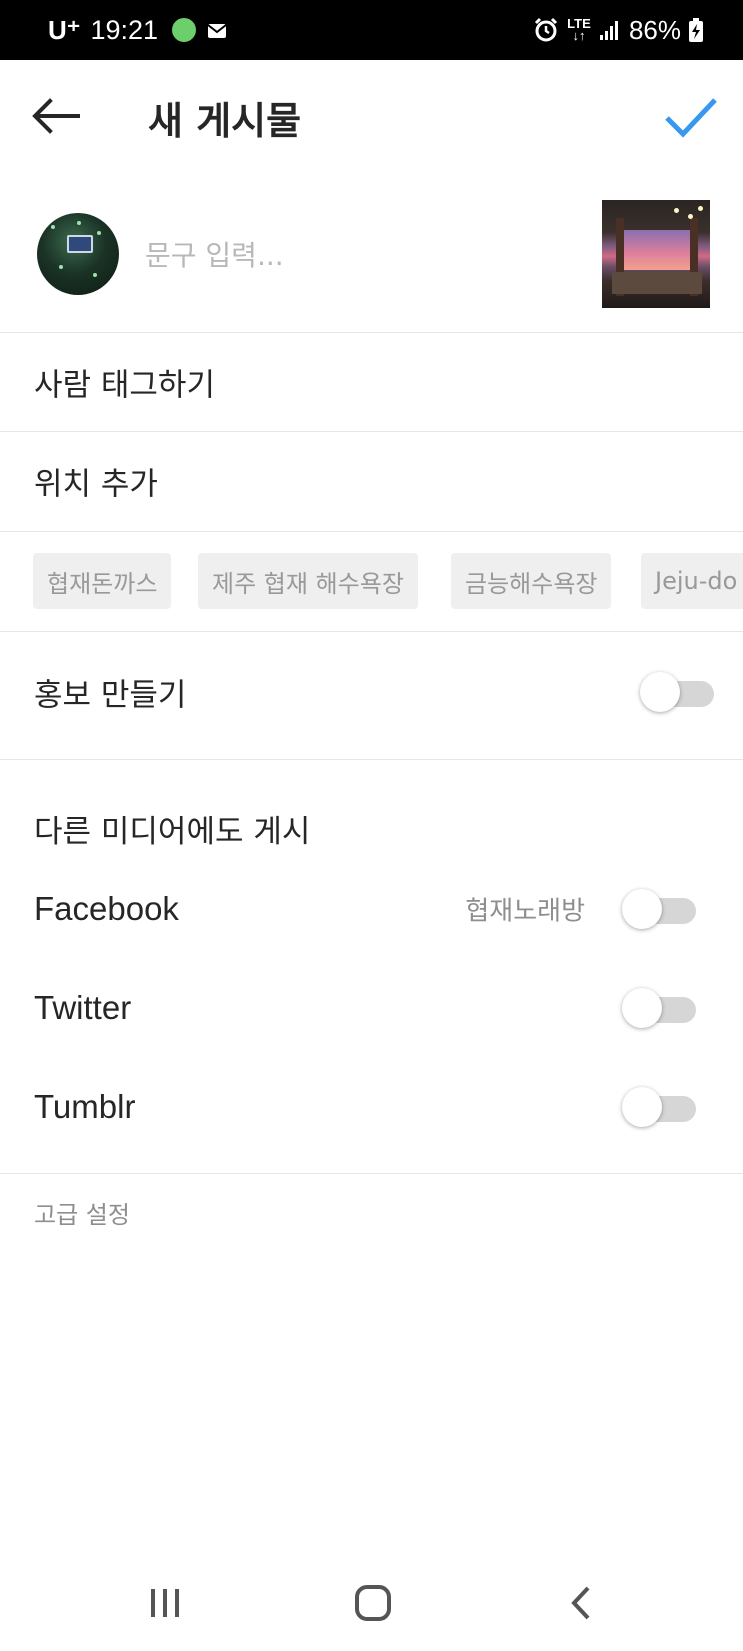 This screenshot has width=743, height=1651. Describe the element at coordinates (85, 1106) in the screenshot. I see `tumblr-label: Tumblr` at that location.